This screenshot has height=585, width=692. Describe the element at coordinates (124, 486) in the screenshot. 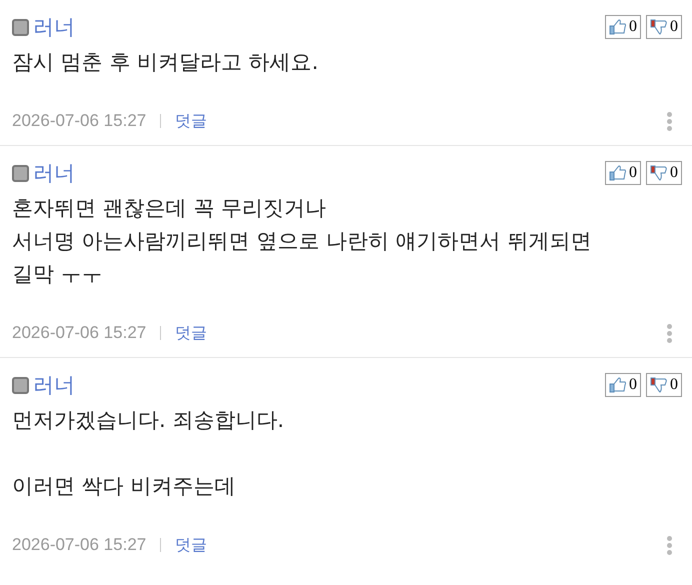

I see `comment-text: 이러면 싹다 비켜주는데` at that location.